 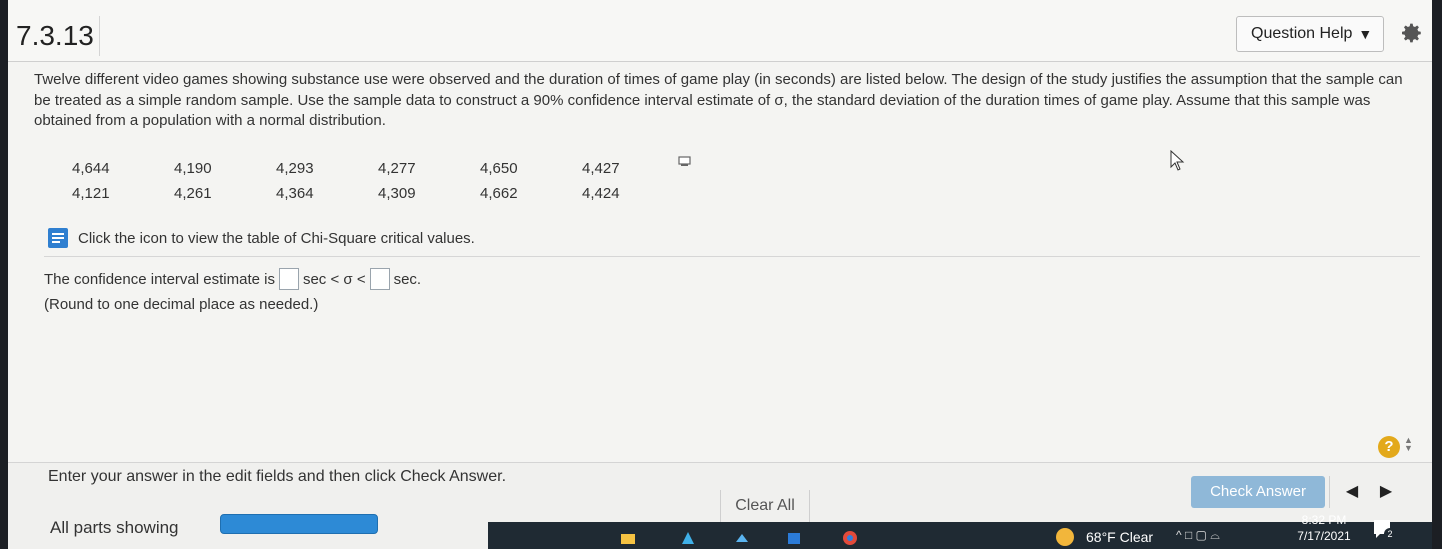 What do you see at coordinates (159, 279) in the screenshot?
I see `answer-prefix: The confidence interval estimate is` at bounding box center [159, 279].